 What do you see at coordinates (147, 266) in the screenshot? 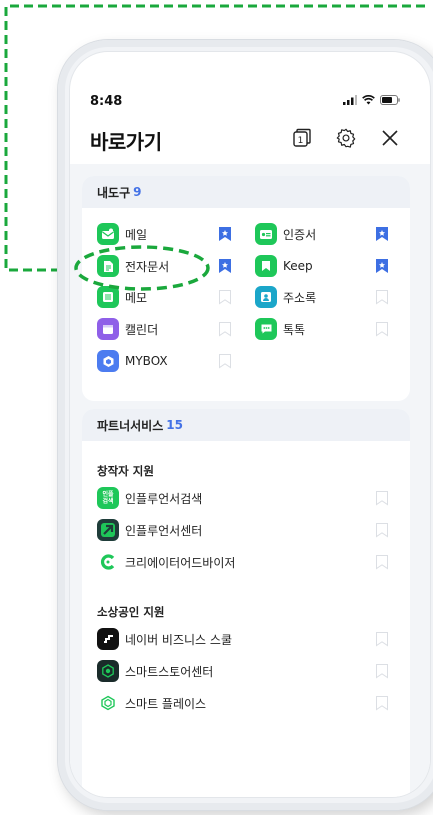
I see `tool-label: 전자문서` at bounding box center [147, 266].